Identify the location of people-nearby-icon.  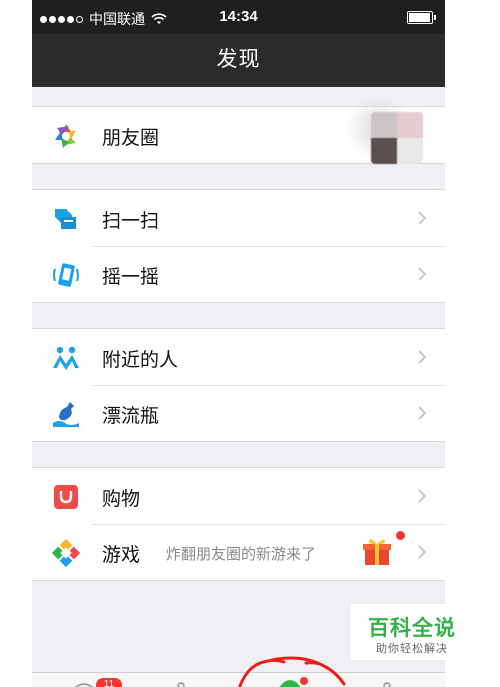
(66, 358).